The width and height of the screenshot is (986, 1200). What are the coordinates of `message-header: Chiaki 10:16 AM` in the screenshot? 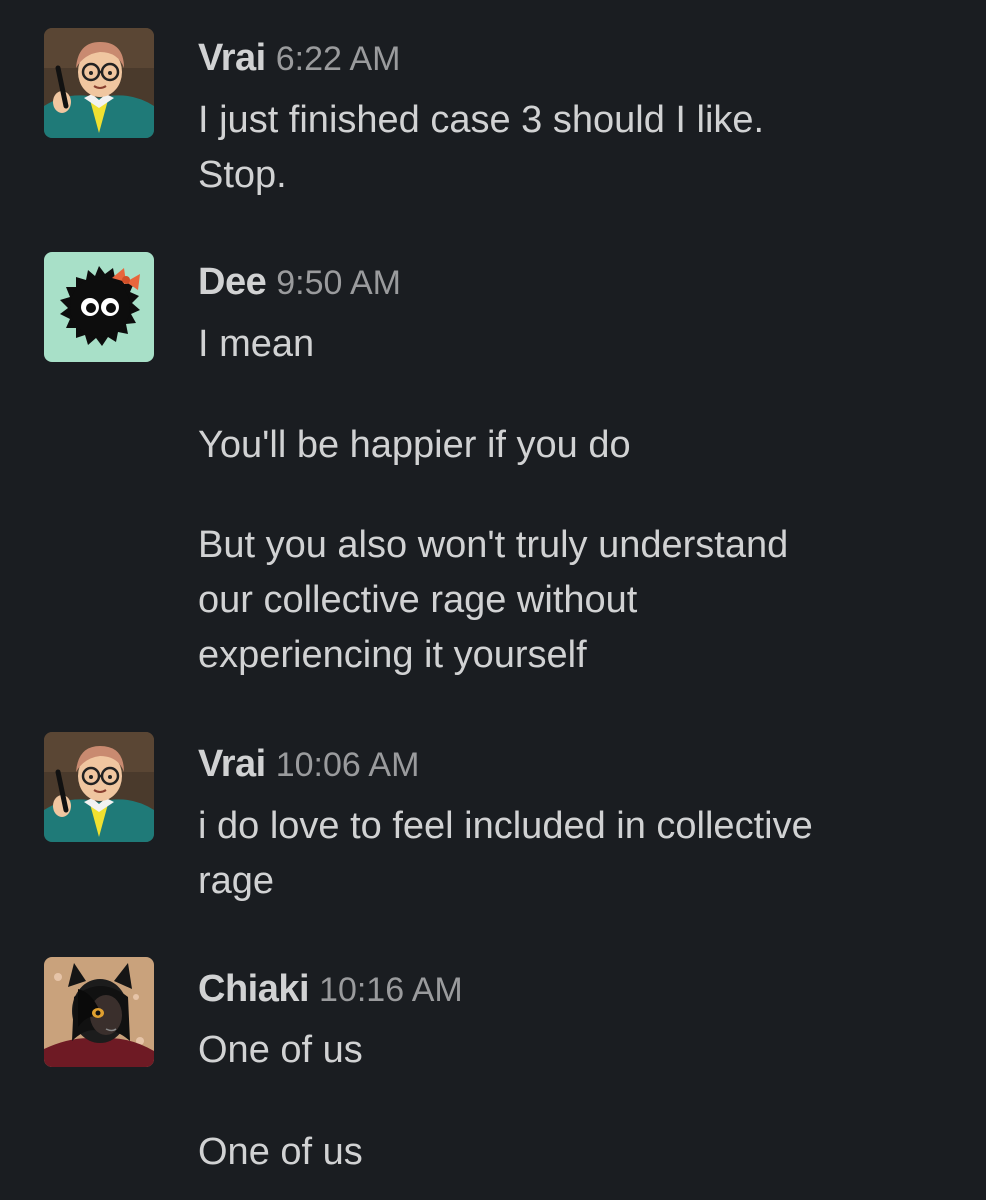 It's located at (330, 989).